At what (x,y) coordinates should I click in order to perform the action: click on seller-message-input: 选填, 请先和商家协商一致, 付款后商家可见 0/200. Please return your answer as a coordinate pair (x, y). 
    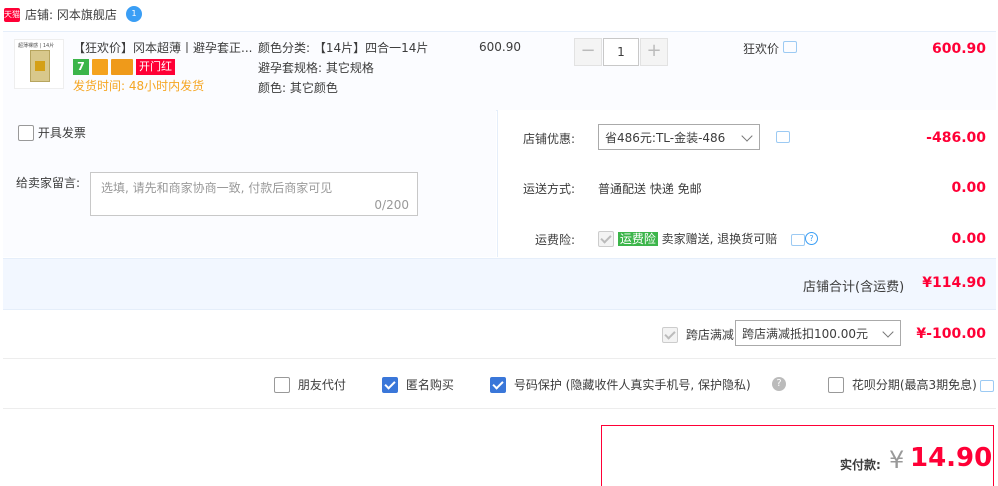
    Looking at the image, I should click on (254, 194).